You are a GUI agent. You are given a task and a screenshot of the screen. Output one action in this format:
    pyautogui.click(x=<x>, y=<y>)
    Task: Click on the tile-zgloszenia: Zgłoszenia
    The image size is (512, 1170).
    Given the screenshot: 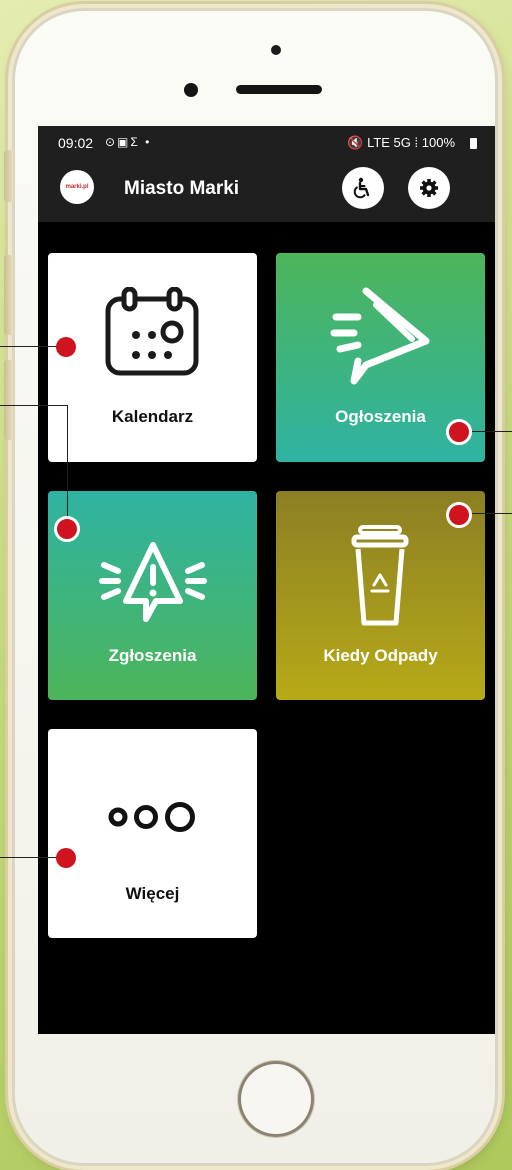 What is the action you would take?
    pyautogui.click(x=152, y=595)
    